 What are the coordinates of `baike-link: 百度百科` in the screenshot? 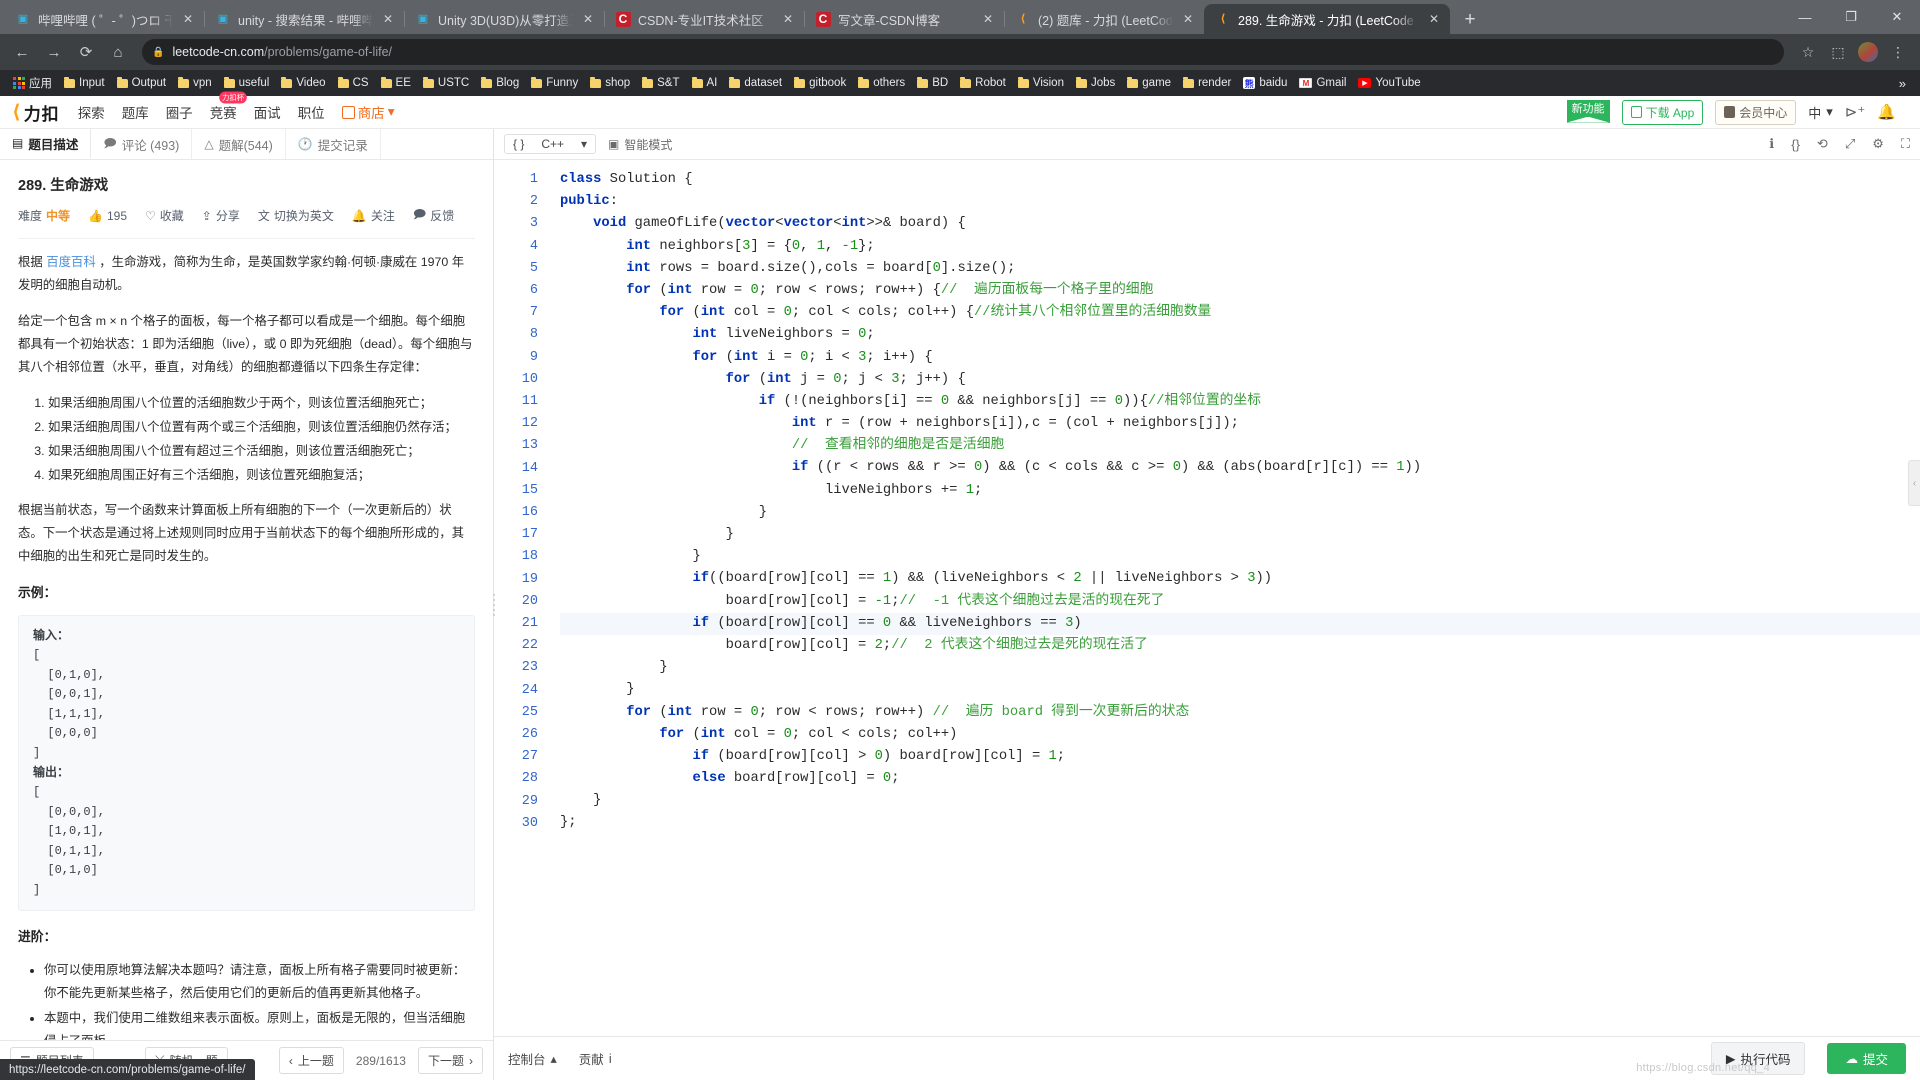 It's located at (71, 262).